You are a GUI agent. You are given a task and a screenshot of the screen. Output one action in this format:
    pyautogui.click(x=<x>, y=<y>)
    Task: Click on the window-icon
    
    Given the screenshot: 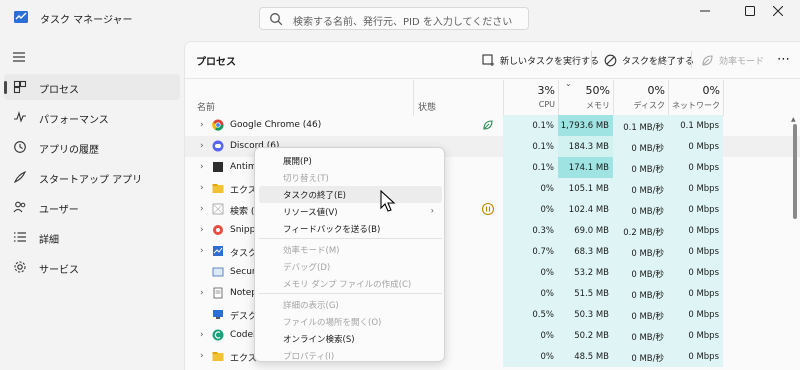 What is the action you would take?
    pyautogui.click(x=218, y=272)
    